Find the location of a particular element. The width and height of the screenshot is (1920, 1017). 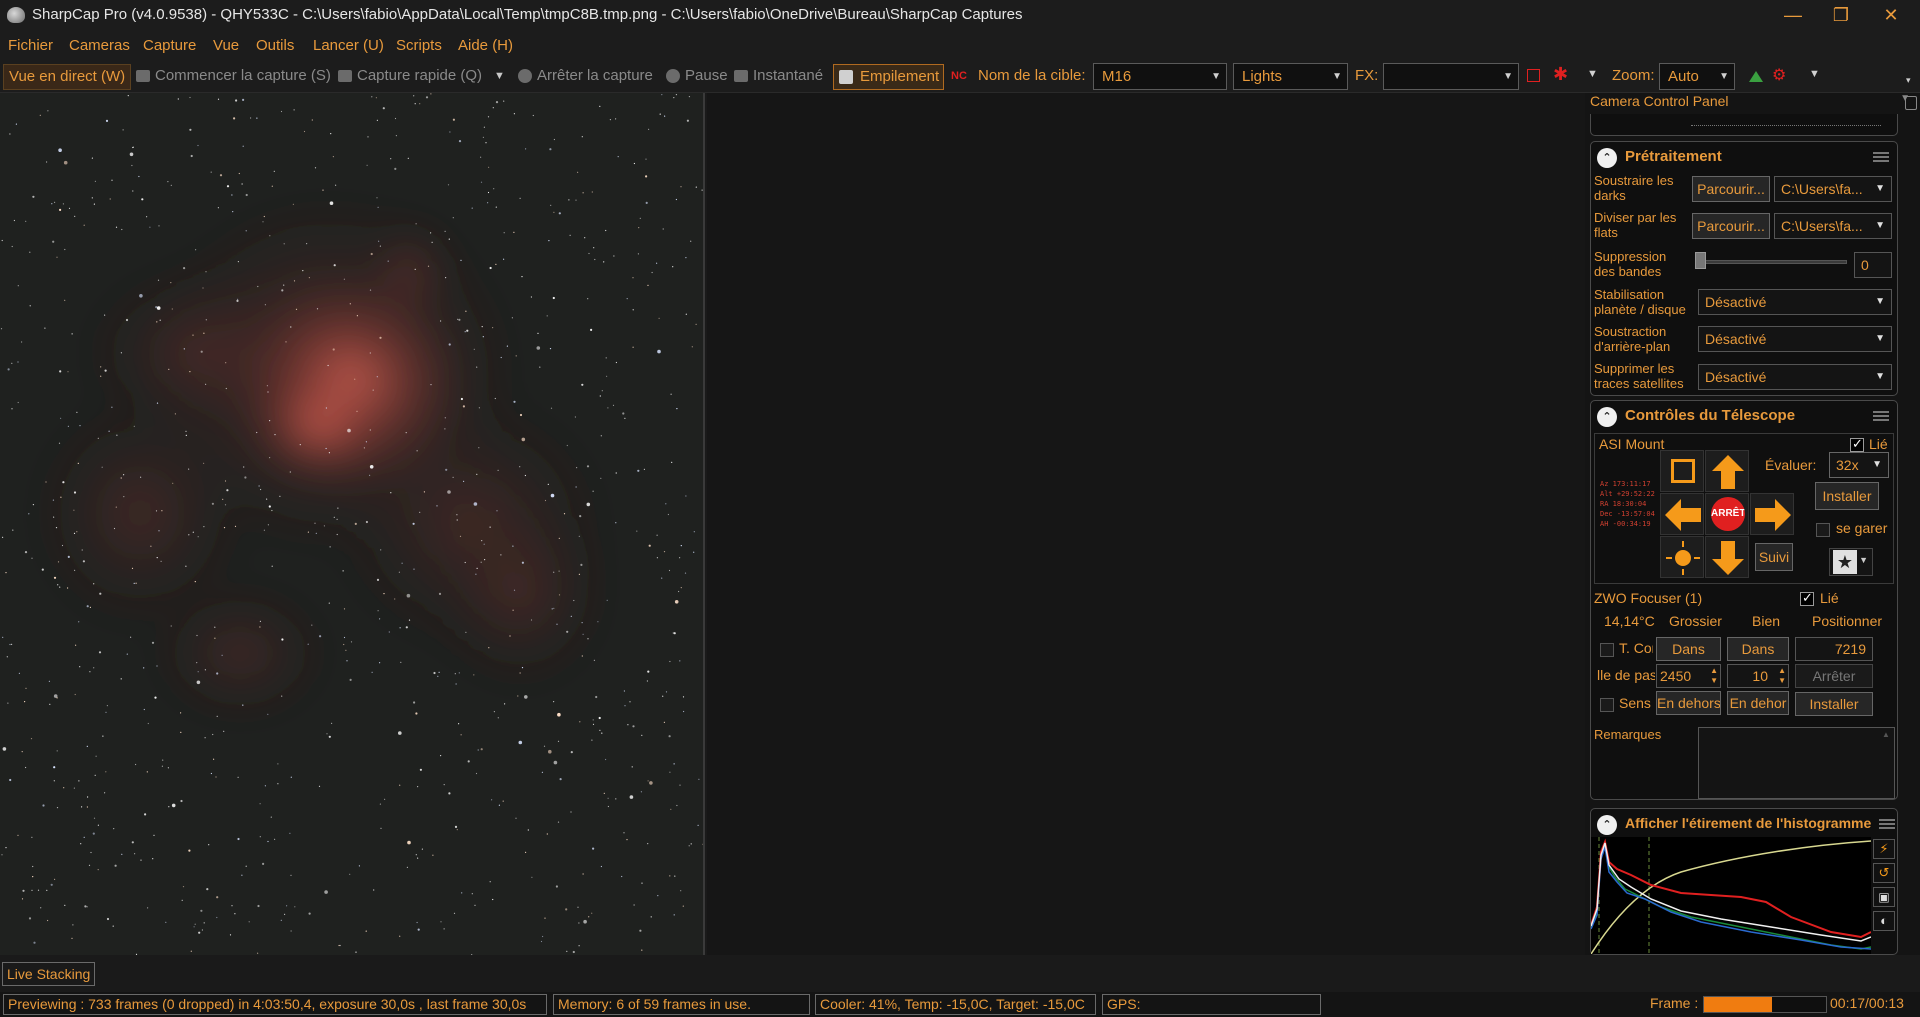

stacking-button: Empilement is located at coordinates (889, 77).